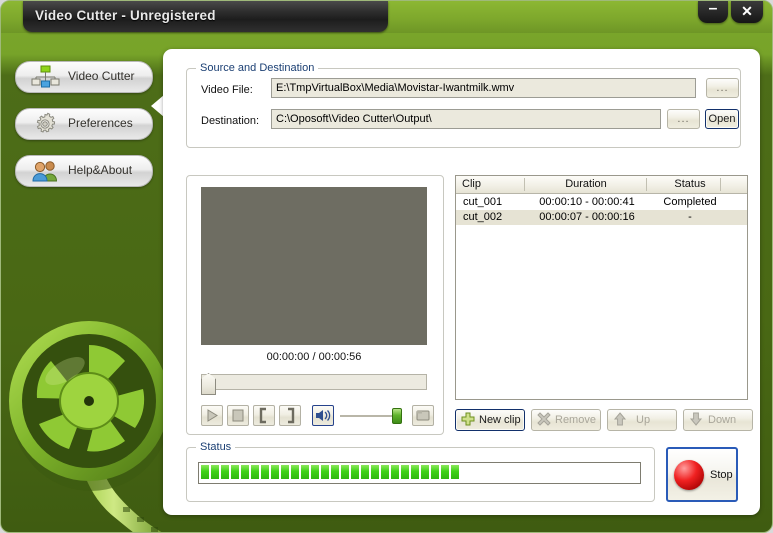  I want to click on sidebar-item-help-about: Help&About, so click(84, 171).